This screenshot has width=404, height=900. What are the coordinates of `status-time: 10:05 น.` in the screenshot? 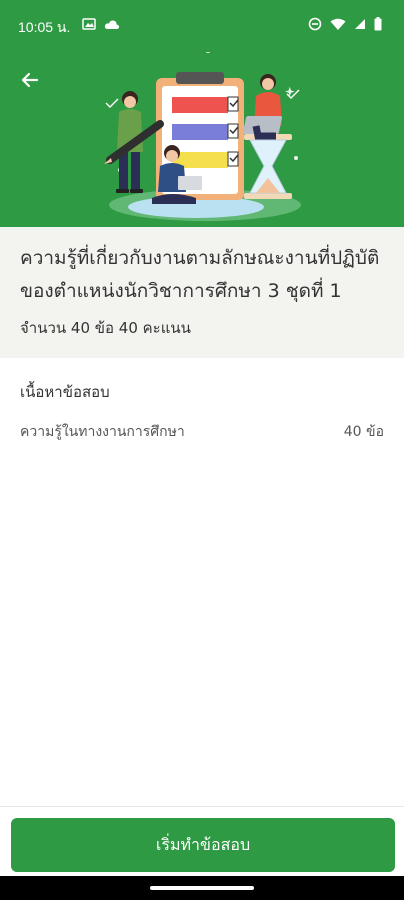 It's located at (44, 27).